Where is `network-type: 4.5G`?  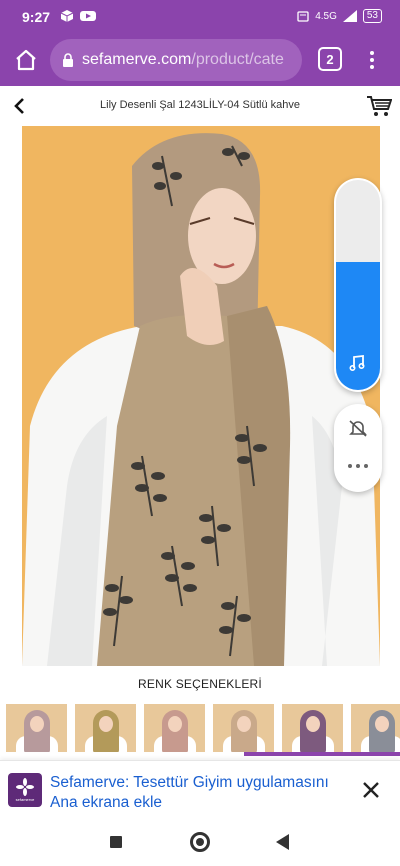
network-type: 4.5G is located at coordinates (326, 16).